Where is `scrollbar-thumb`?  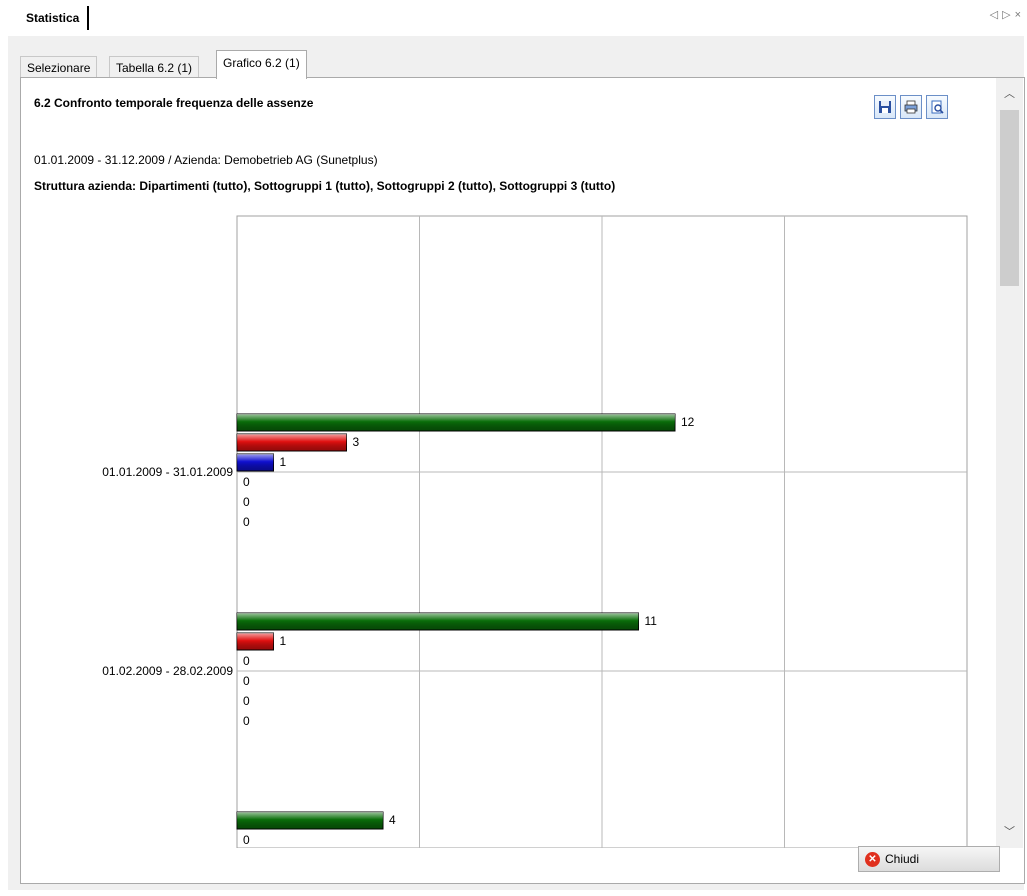
scrollbar-thumb is located at coordinates (1009, 198).